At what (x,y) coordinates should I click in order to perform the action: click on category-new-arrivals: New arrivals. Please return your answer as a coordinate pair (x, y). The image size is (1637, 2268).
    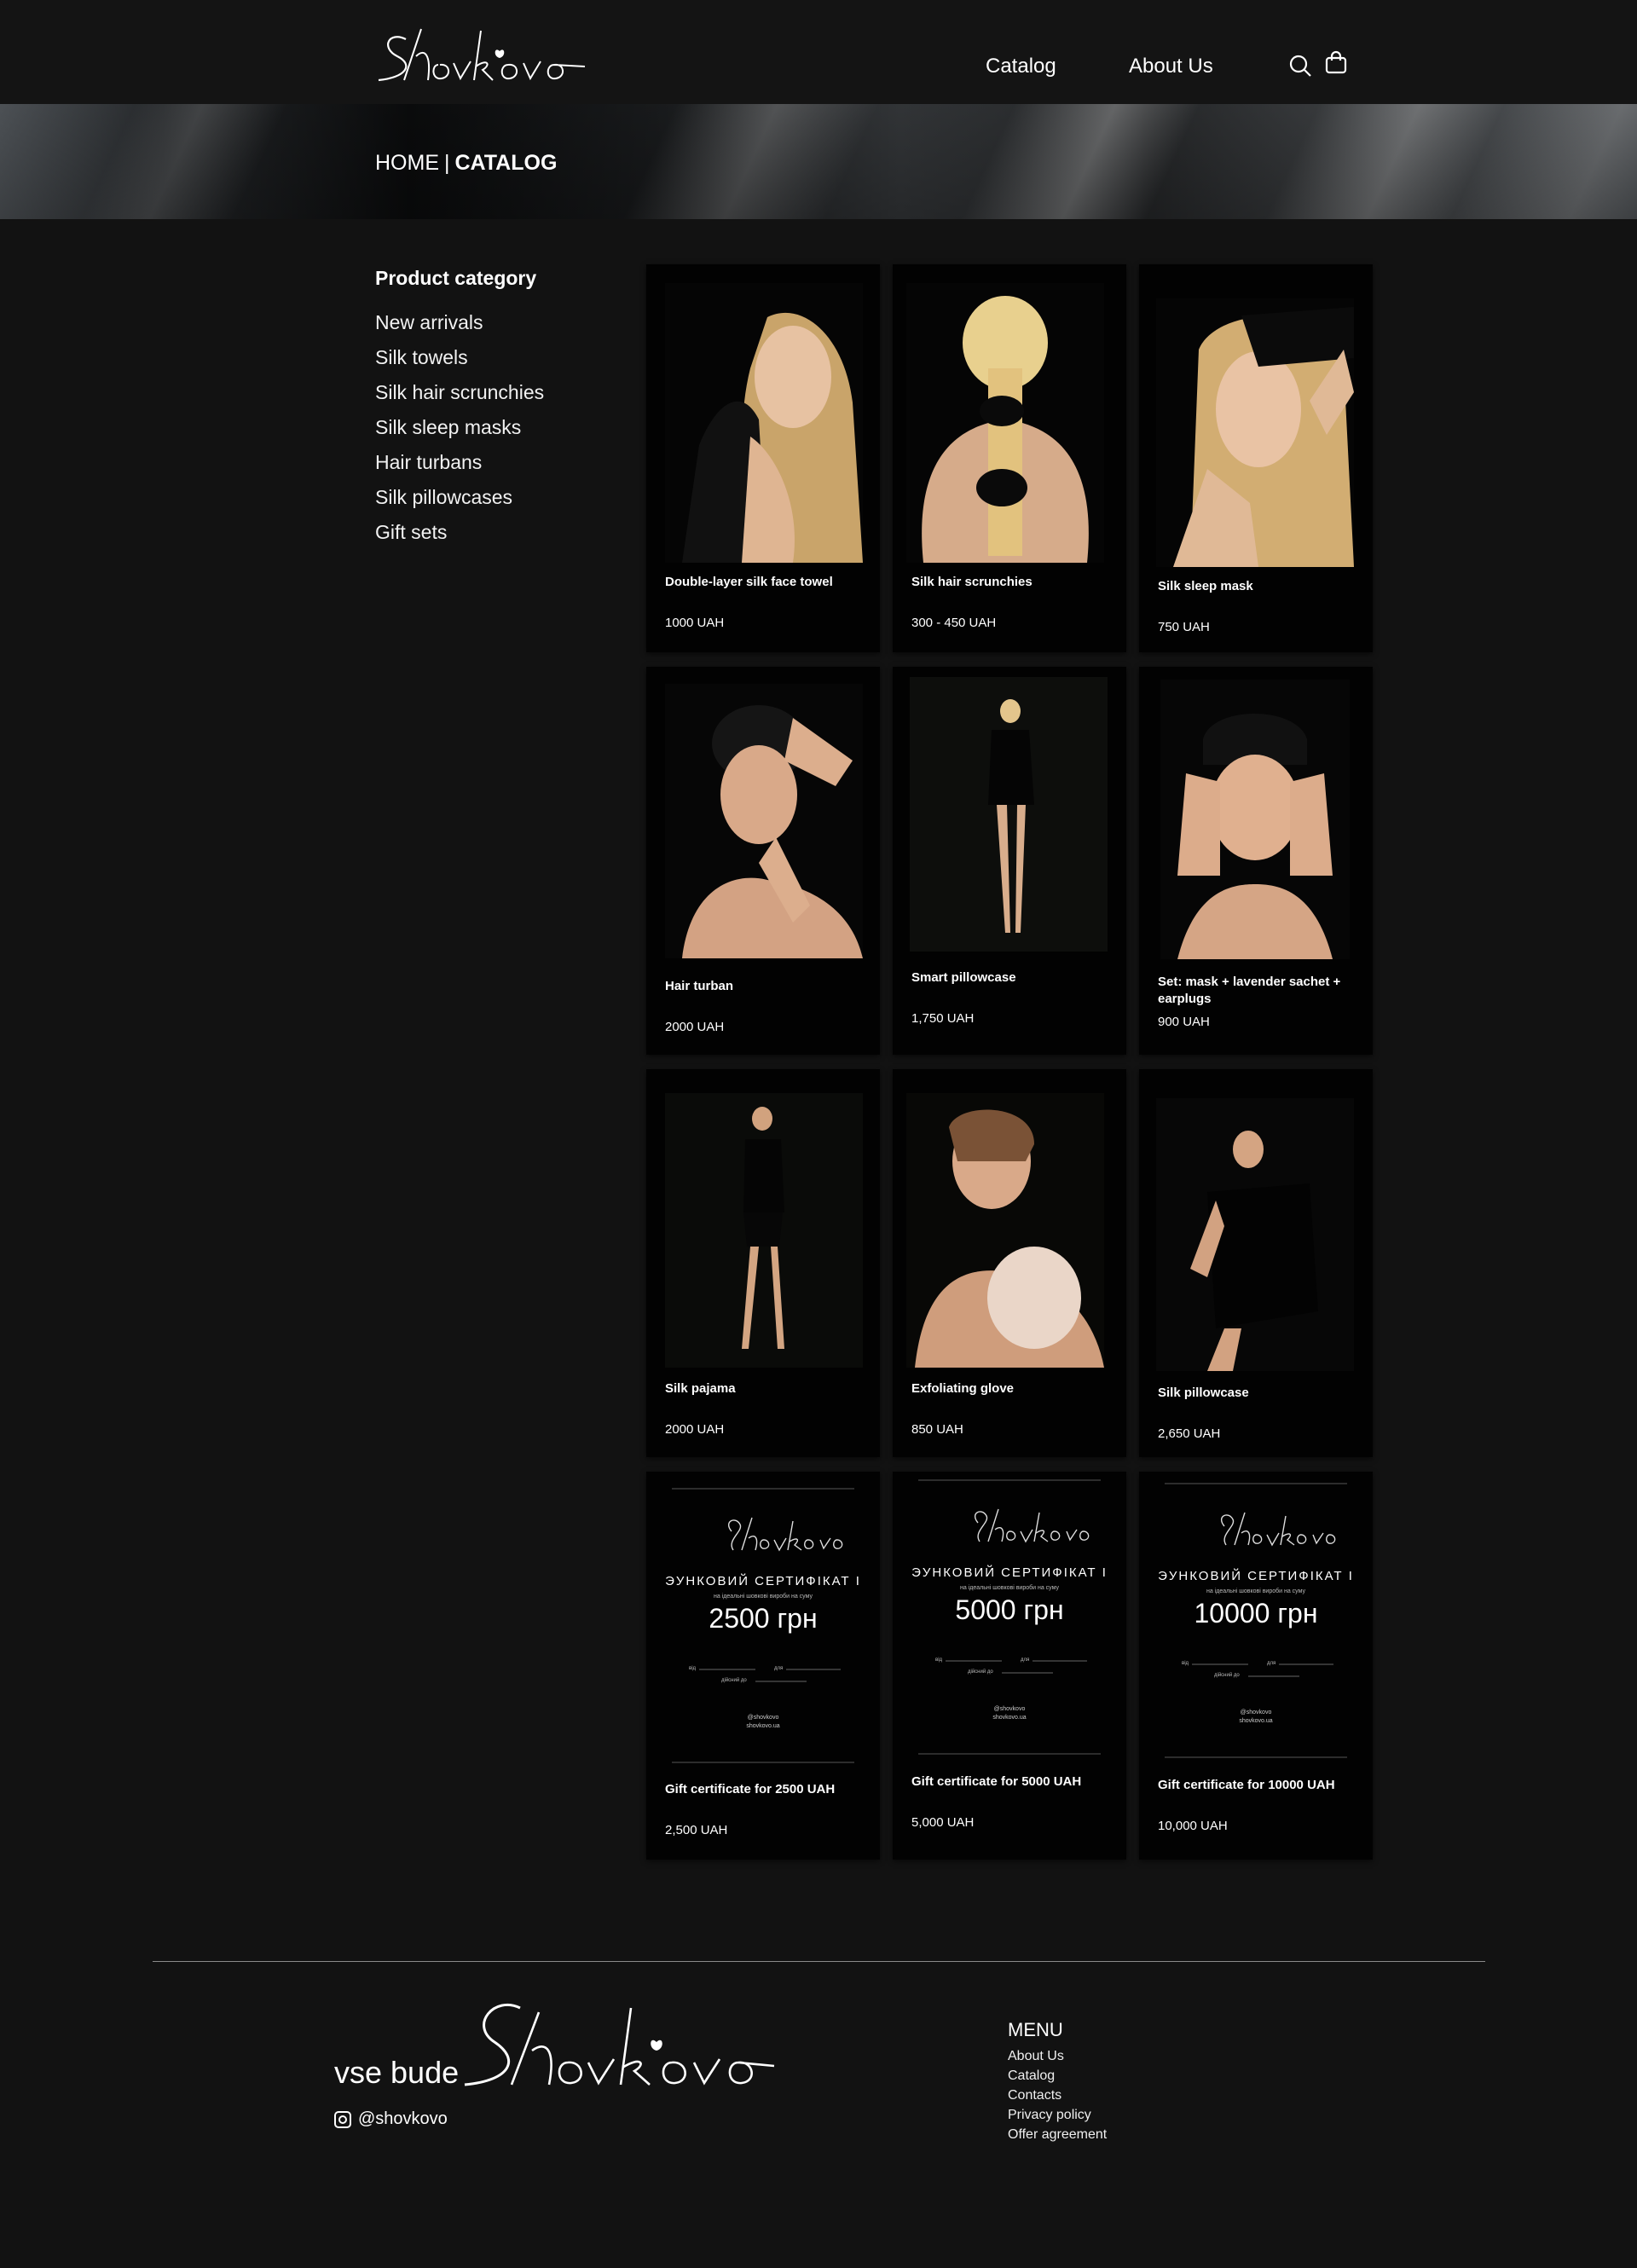
    Looking at the image, I should click on (460, 327).